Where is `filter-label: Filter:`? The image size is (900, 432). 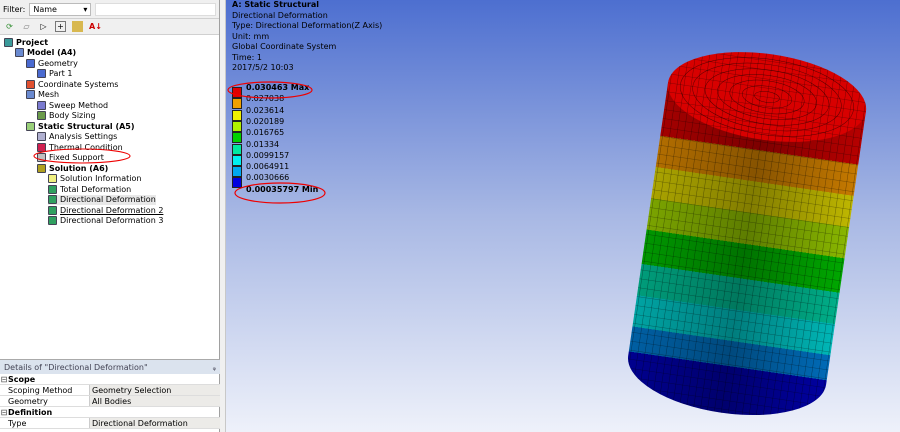 filter-label: Filter: is located at coordinates (14, 9).